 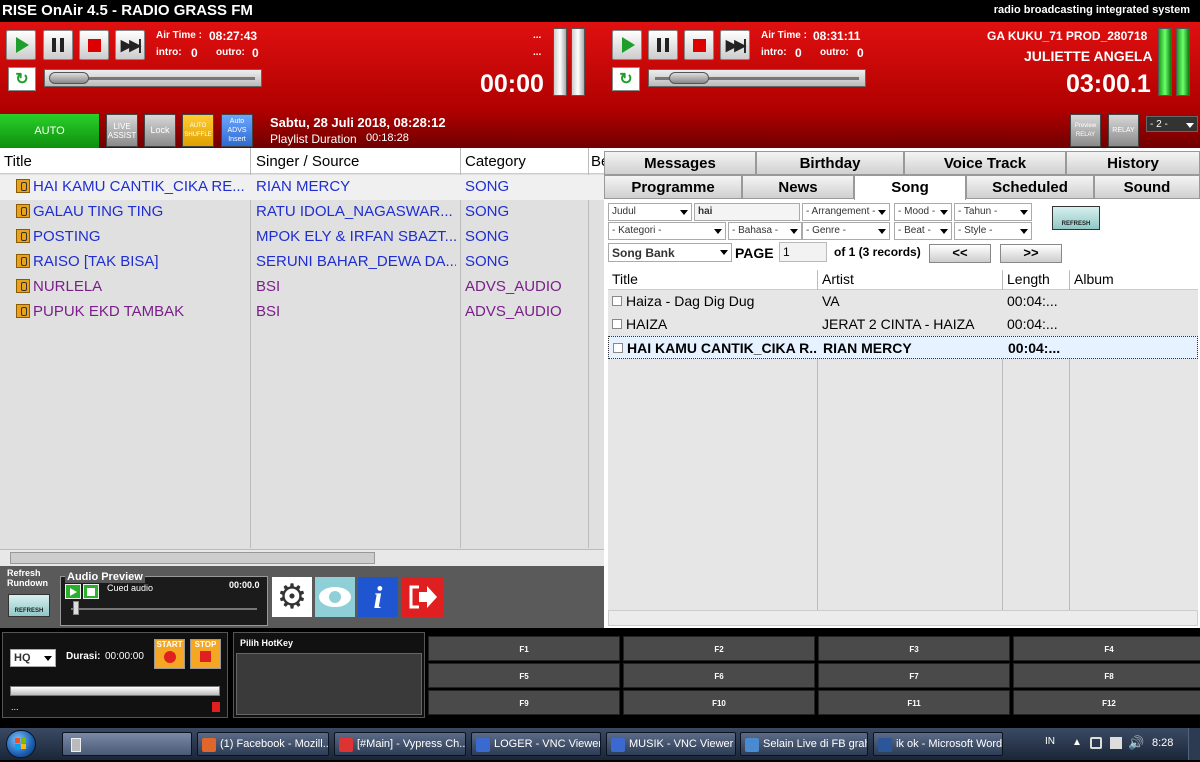 I want to click on col-extra: Be, so click(x=597, y=161).